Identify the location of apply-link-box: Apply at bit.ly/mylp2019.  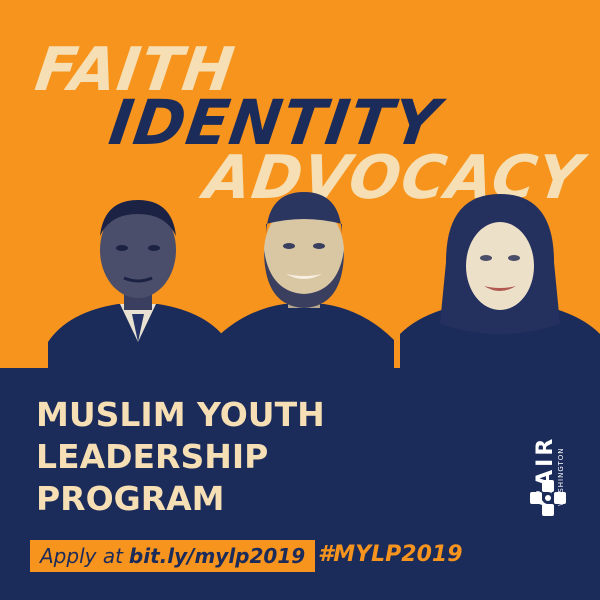
(173, 556).